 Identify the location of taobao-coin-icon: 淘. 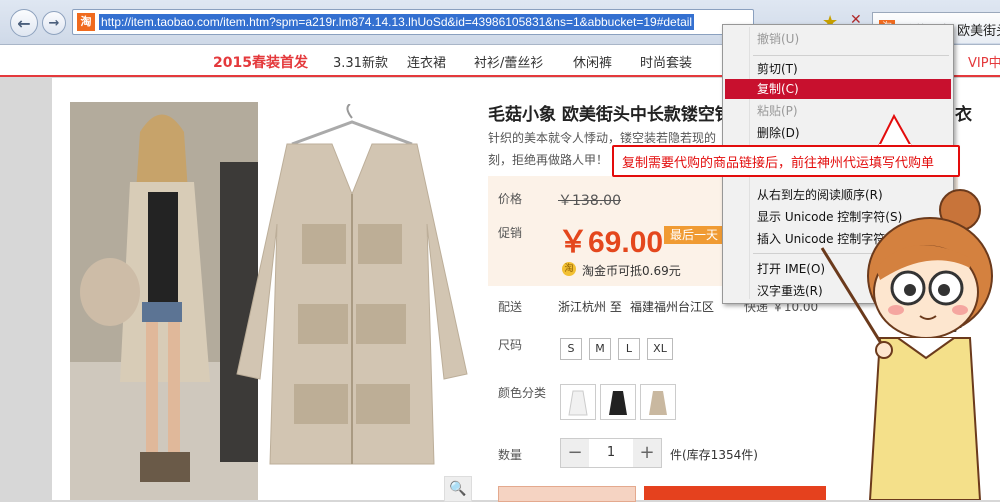
(569, 269).